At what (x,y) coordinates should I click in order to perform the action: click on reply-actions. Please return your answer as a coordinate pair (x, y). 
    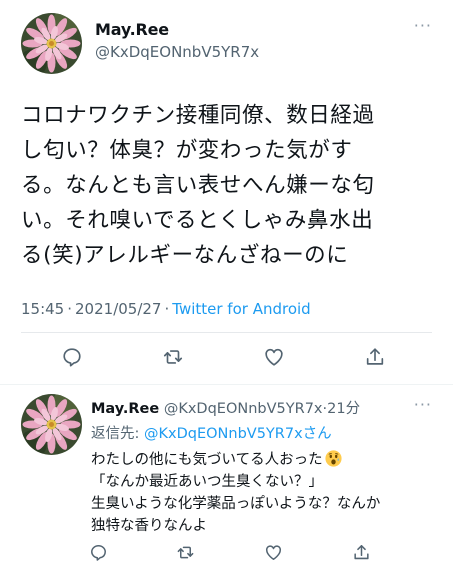
    Looking at the image, I should click on (226, 555).